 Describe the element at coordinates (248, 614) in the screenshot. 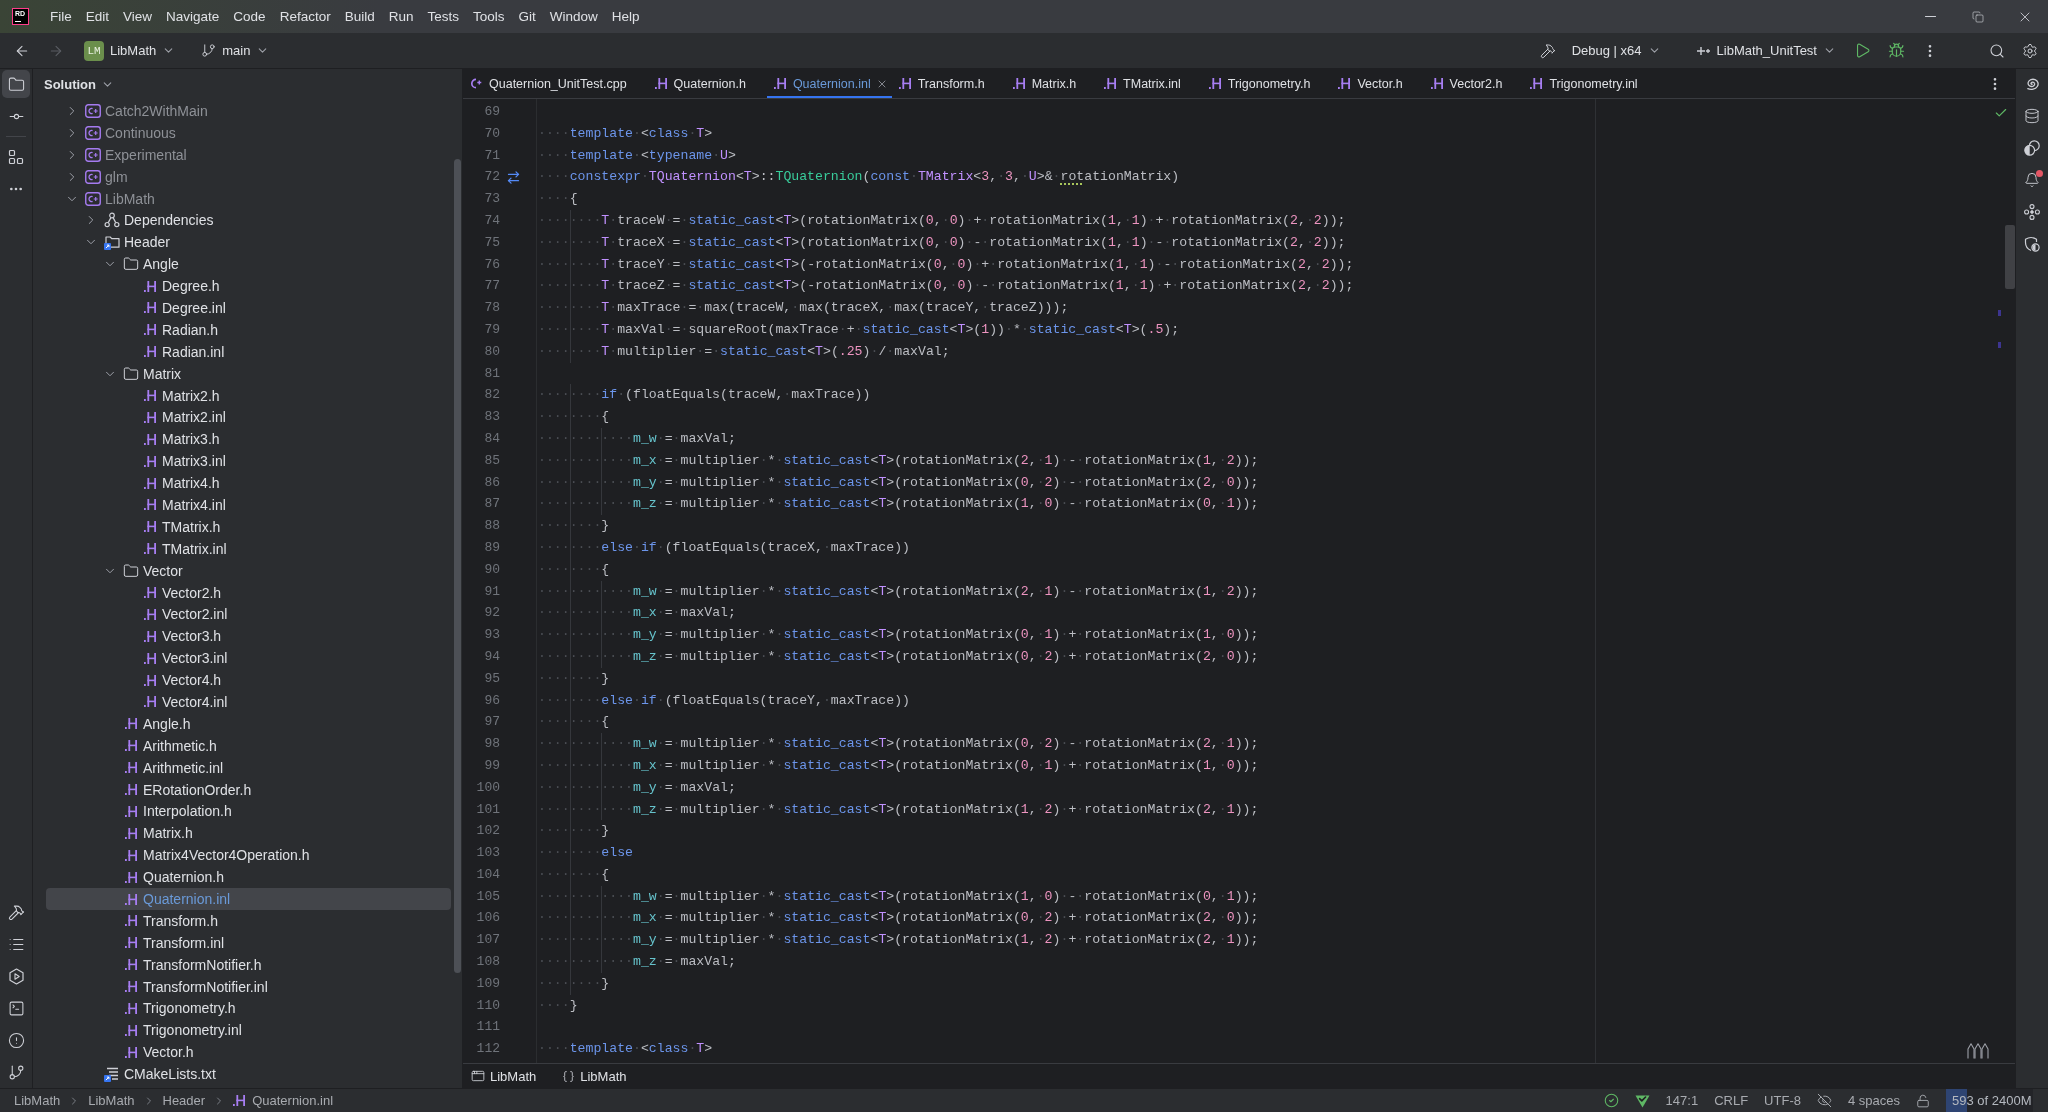

I see `tree-item: Vector2.inl` at that location.